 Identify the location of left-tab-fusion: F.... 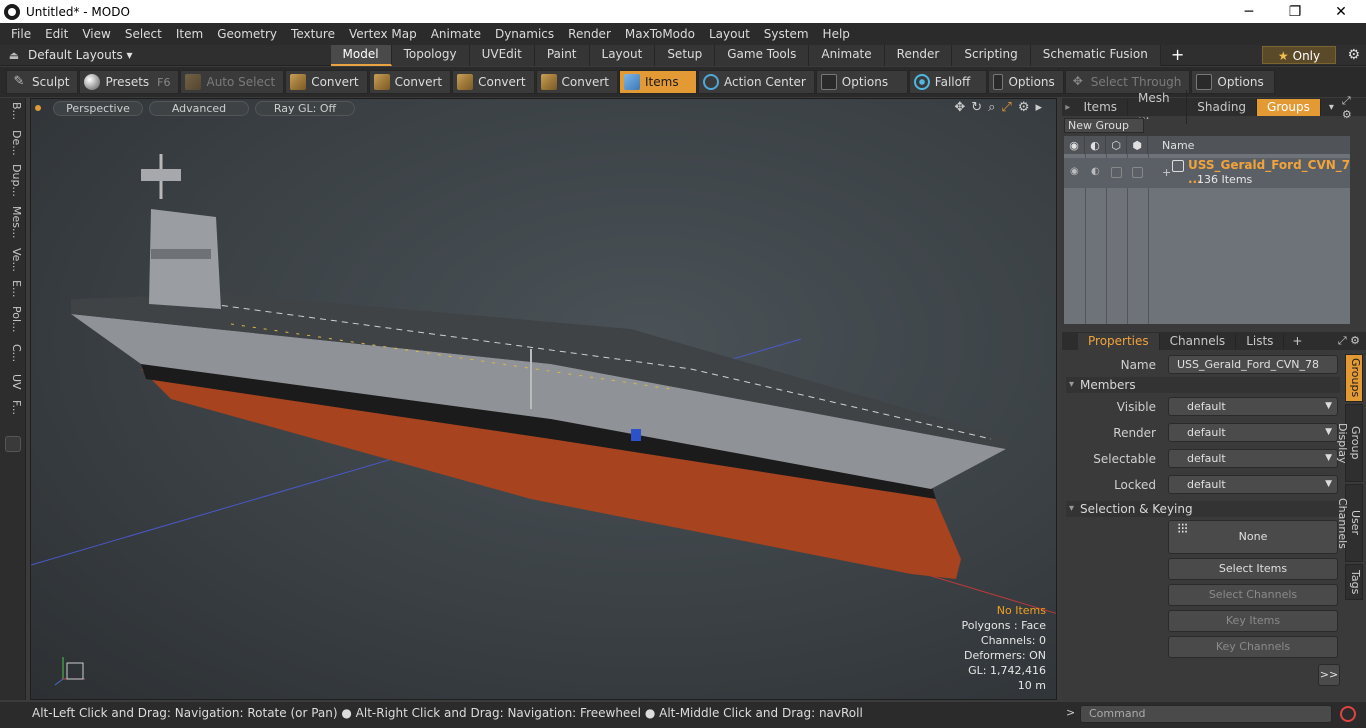
(13, 407).